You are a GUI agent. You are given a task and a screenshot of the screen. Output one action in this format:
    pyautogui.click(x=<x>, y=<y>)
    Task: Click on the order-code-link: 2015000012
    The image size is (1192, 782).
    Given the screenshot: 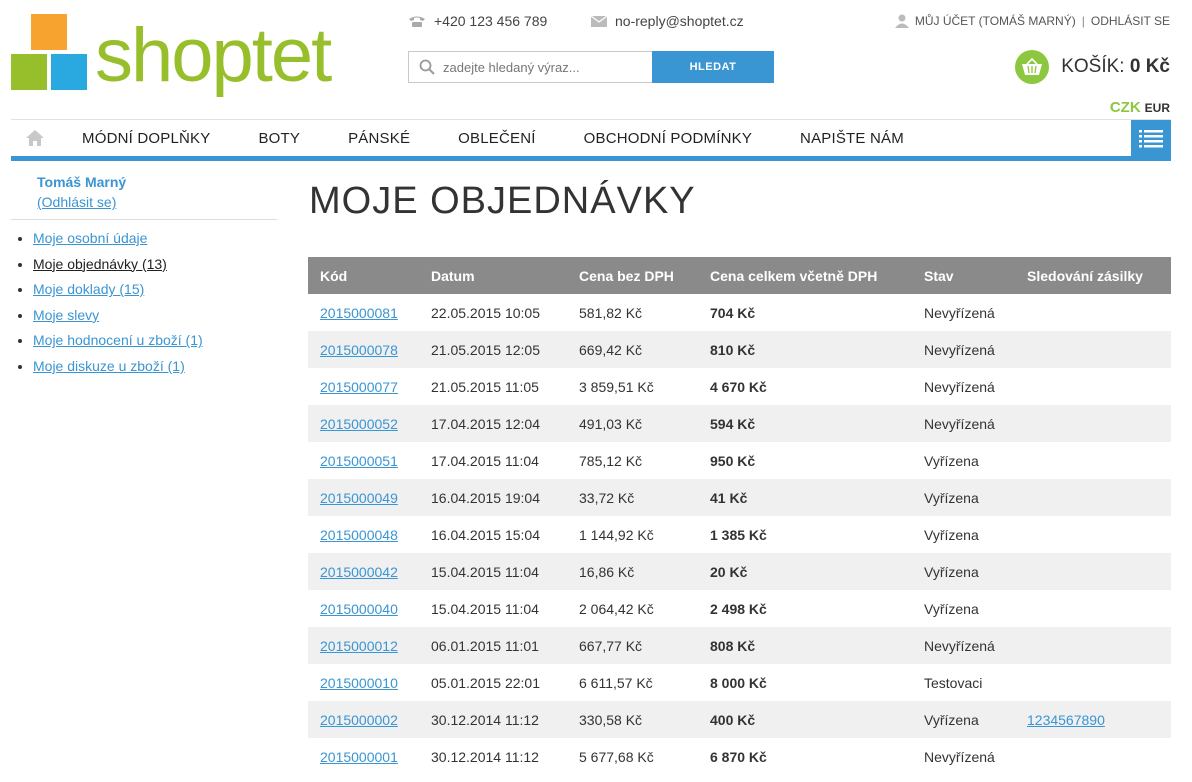 What is the action you would take?
    pyautogui.click(x=359, y=646)
    